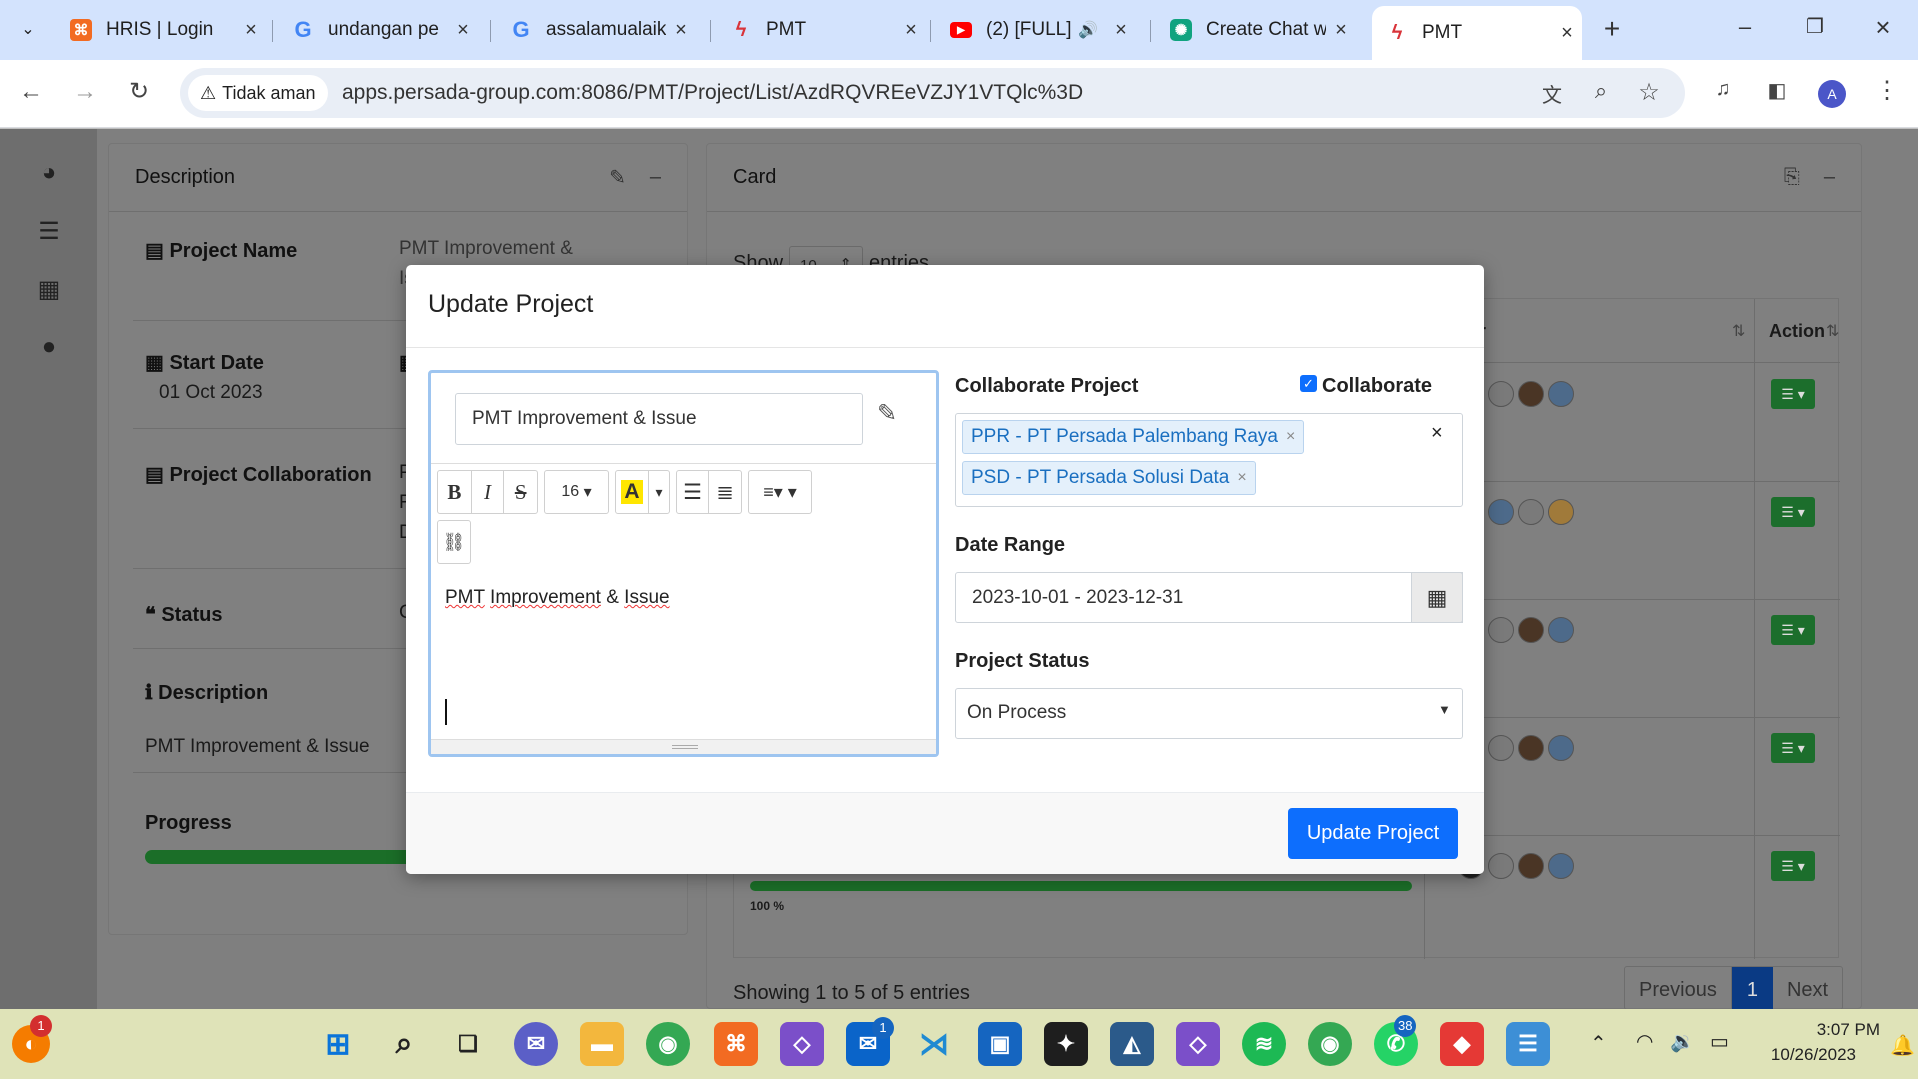  What do you see at coordinates (338, 1044) in the screenshot?
I see `start-icon: ⊞` at bounding box center [338, 1044].